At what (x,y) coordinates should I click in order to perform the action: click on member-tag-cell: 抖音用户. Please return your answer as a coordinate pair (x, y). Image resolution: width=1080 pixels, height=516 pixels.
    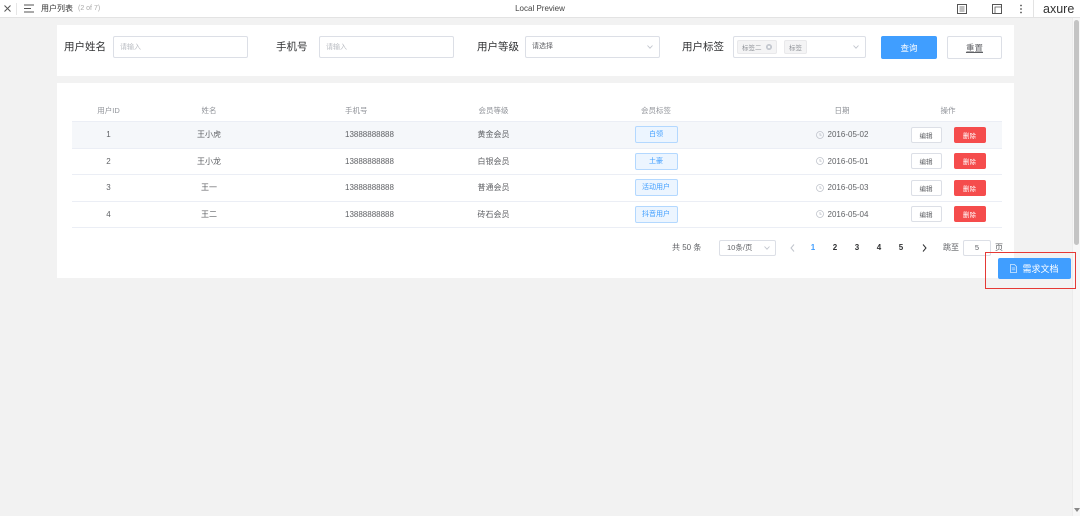
    Looking at the image, I should click on (656, 215).